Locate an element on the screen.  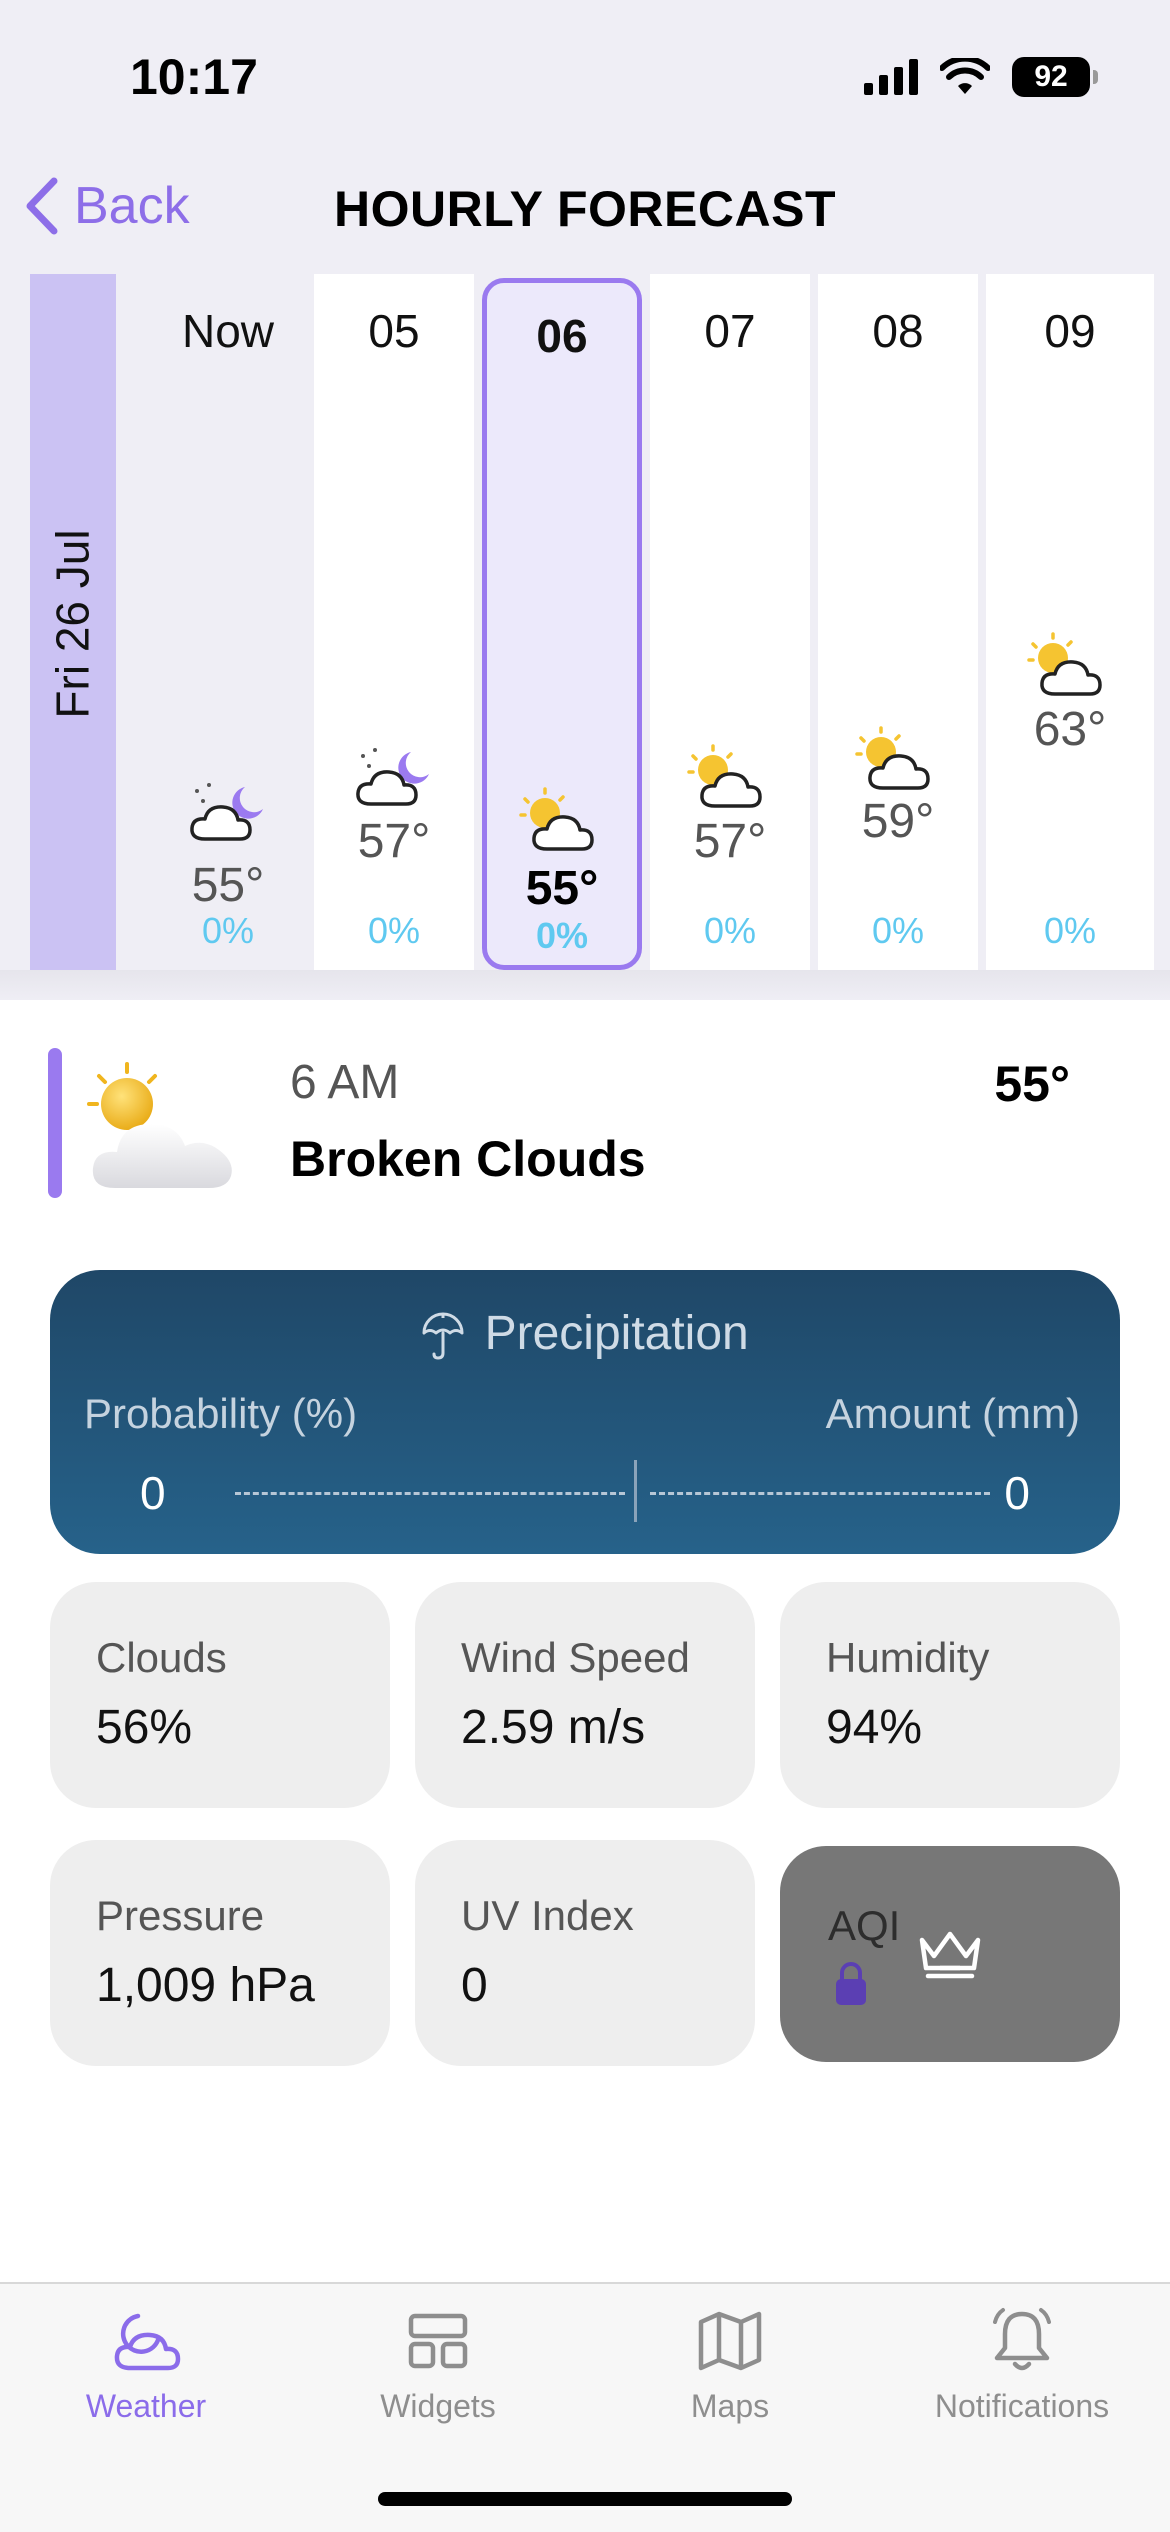
tile-label: AQI is located at coordinates (864, 1925).